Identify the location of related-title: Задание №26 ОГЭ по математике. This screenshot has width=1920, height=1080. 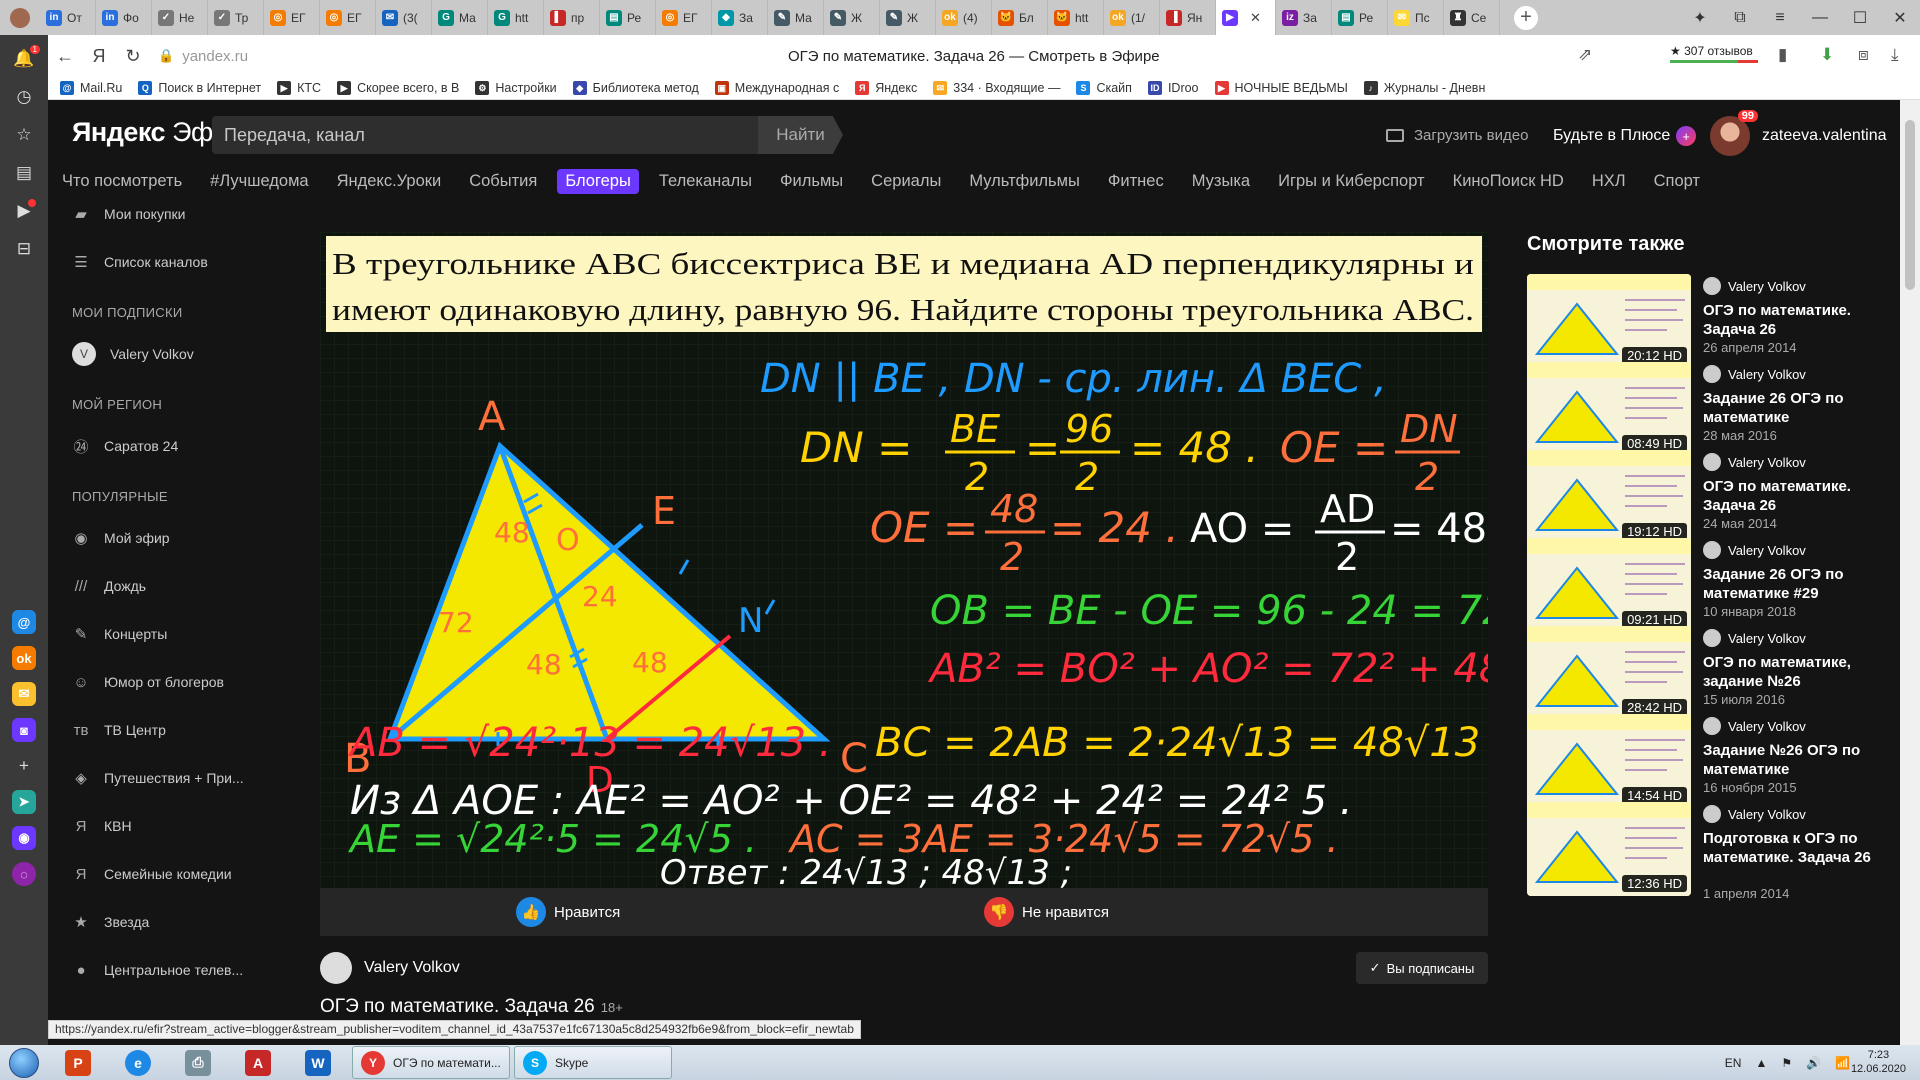
(1798, 760).